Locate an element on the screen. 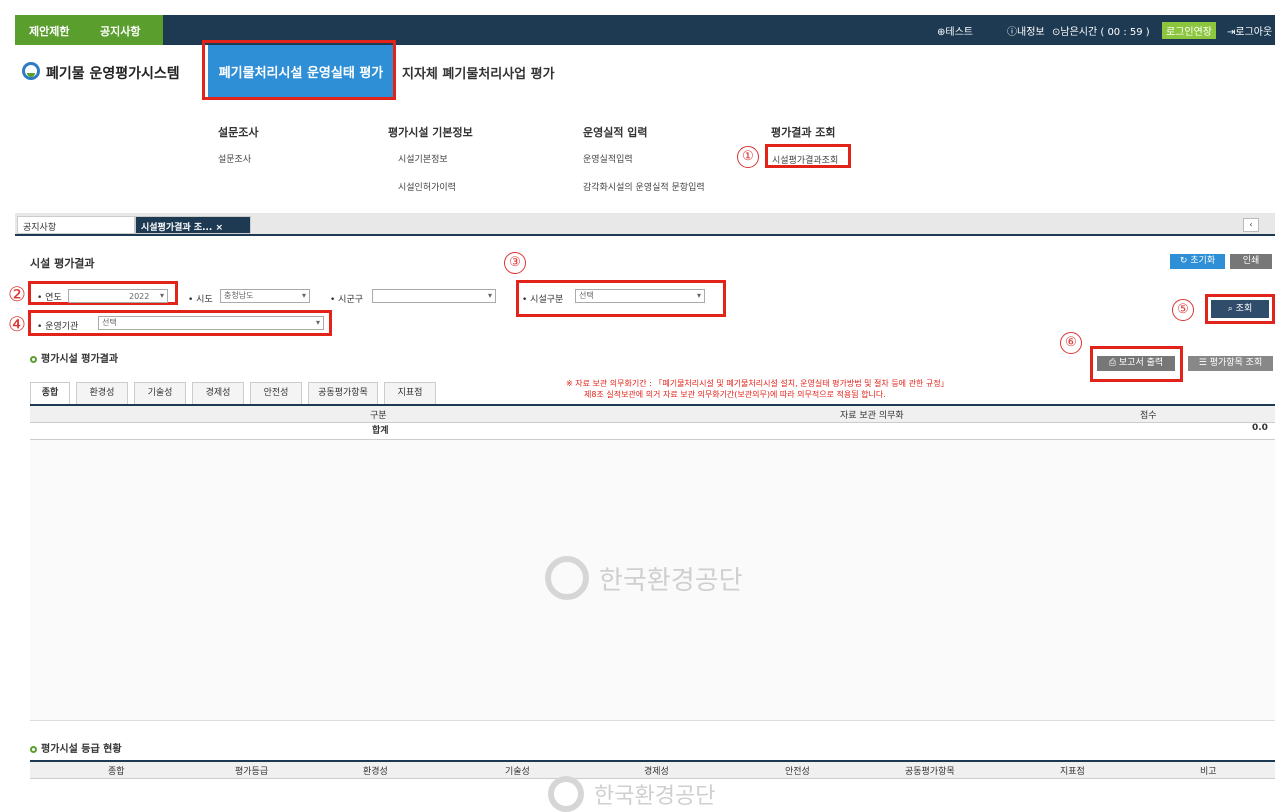 The height and width of the screenshot is (812, 1275). top-link-1: 제안제한 is located at coordinates (49, 31).